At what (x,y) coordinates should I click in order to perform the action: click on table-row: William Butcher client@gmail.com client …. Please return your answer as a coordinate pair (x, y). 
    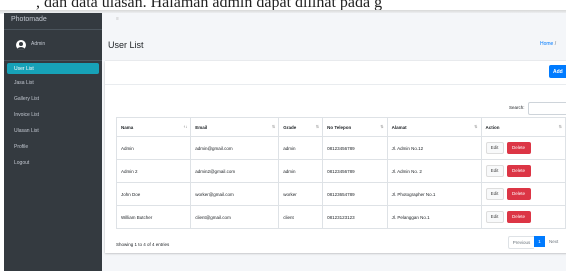
    Looking at the image, I should click on (340, 217).